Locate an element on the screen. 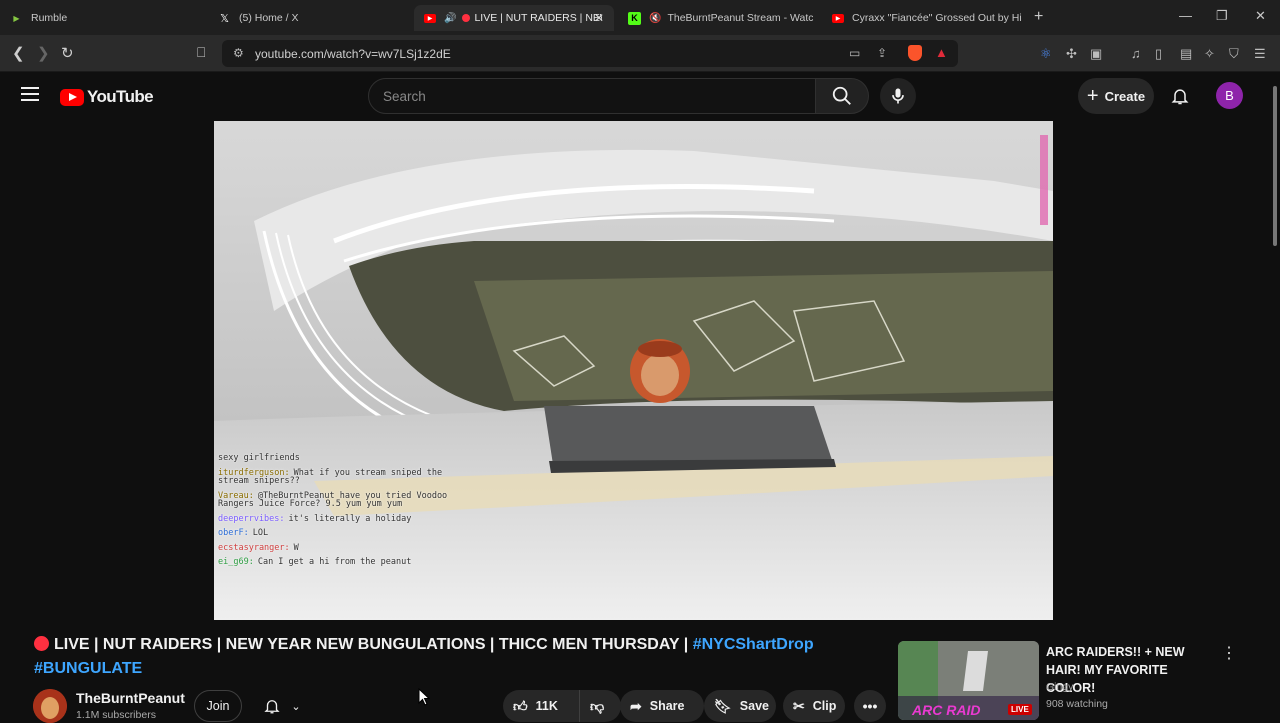  channel-avatar is located at coordinates (50, 706).